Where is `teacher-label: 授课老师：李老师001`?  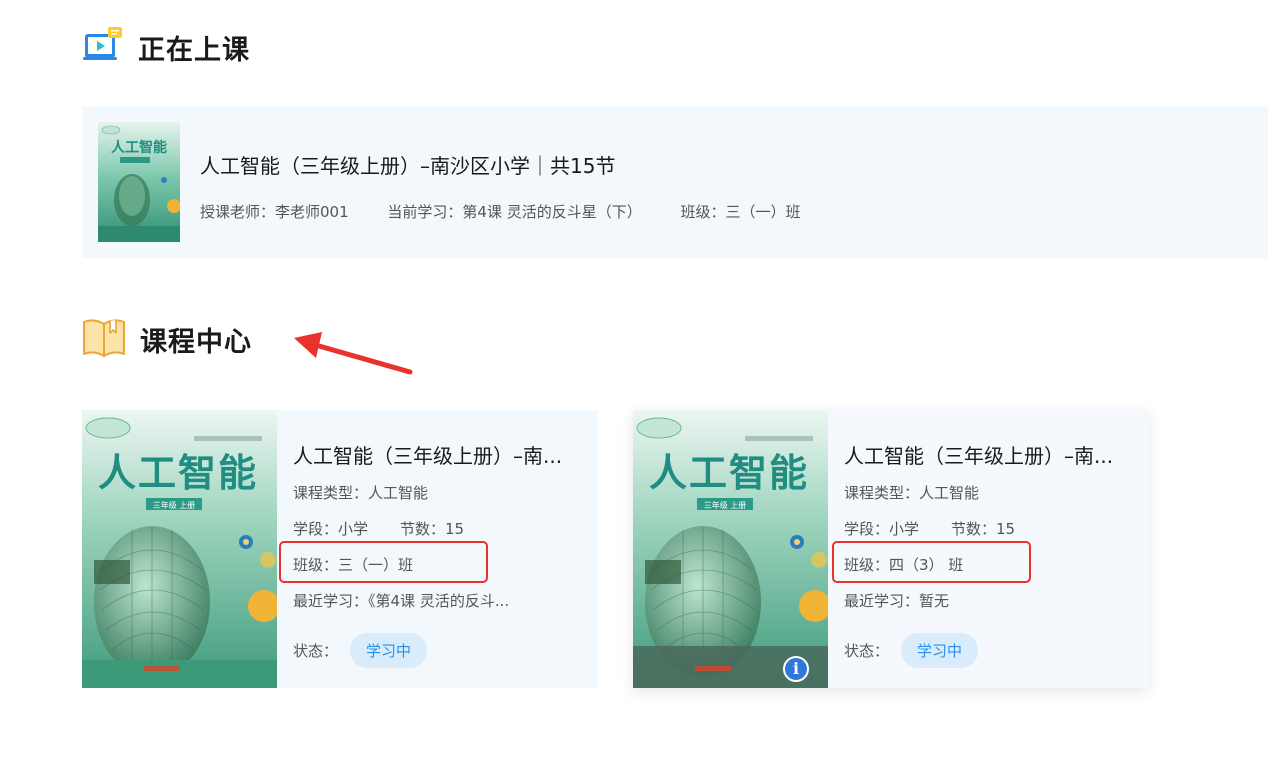 teacher-label: 授课老师：李老师001 is located at coordinates (274, 212).